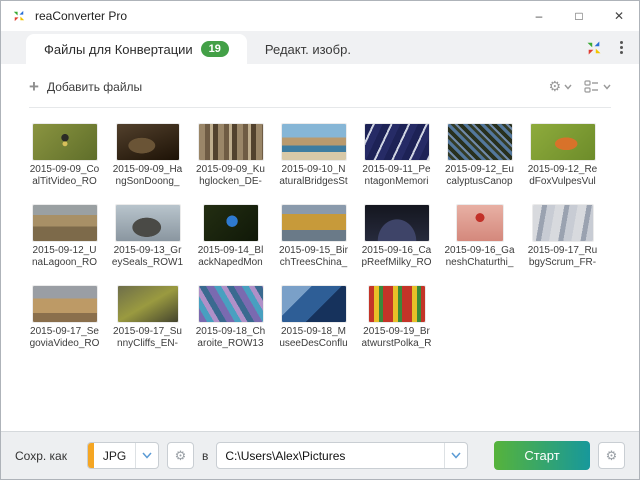 This screenshot has height=480, width=640. What do you see at coordinates (81, 16) in the screenshot?
I see `window-title: reaConverter Pro` at bounding box center [81, 16].